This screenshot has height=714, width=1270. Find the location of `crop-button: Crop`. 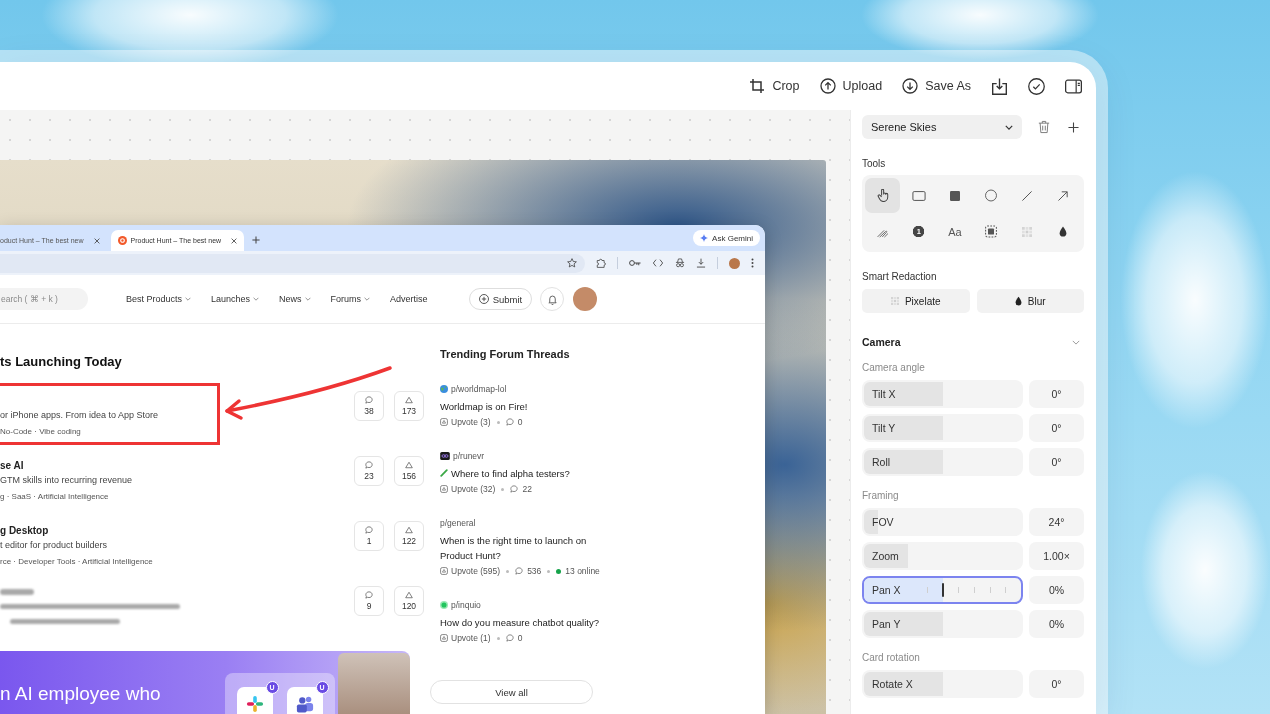

crop-button: Crop is located at coordinates (774, 86).